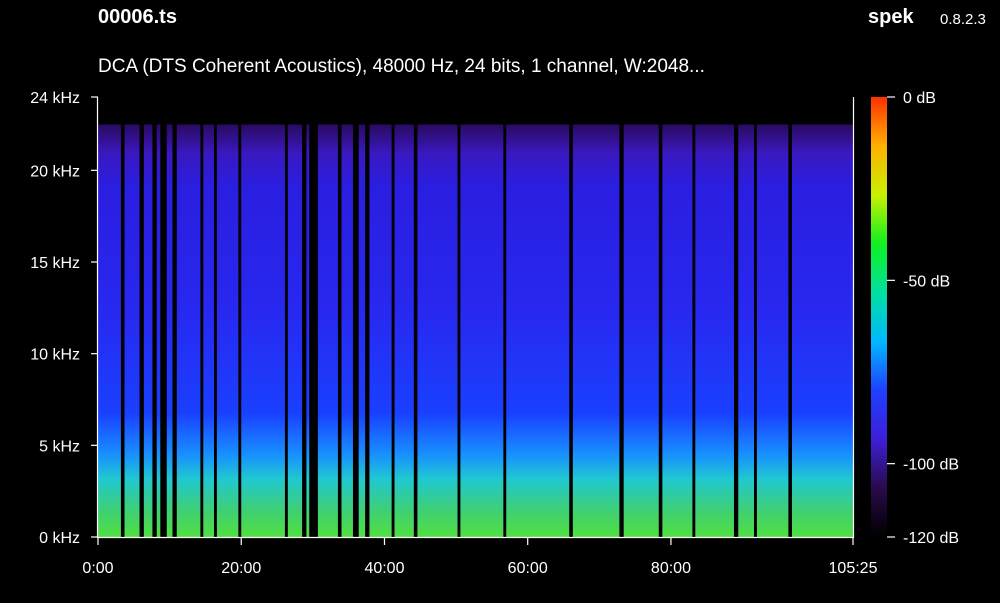 The image size is (1000, 603). What do you see at coordinates (97, 568) in the screenshot?
I see `time-tick-label: 0:00` at bounding box center [97, 568].